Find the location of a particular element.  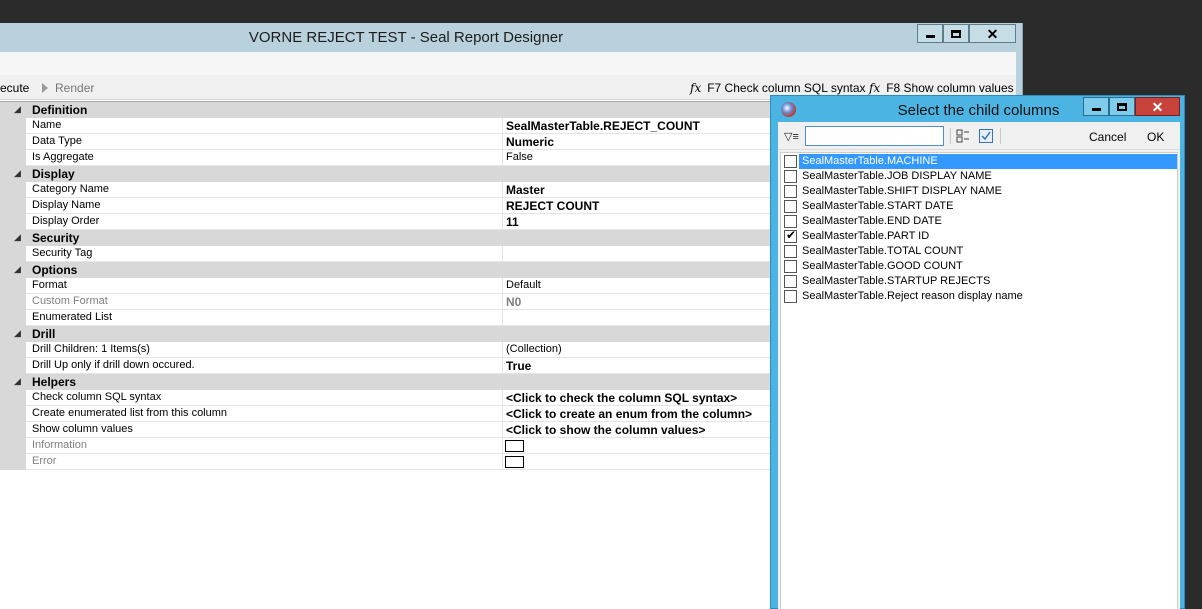

ok-button: OK is located at coordinates (1155, 137).